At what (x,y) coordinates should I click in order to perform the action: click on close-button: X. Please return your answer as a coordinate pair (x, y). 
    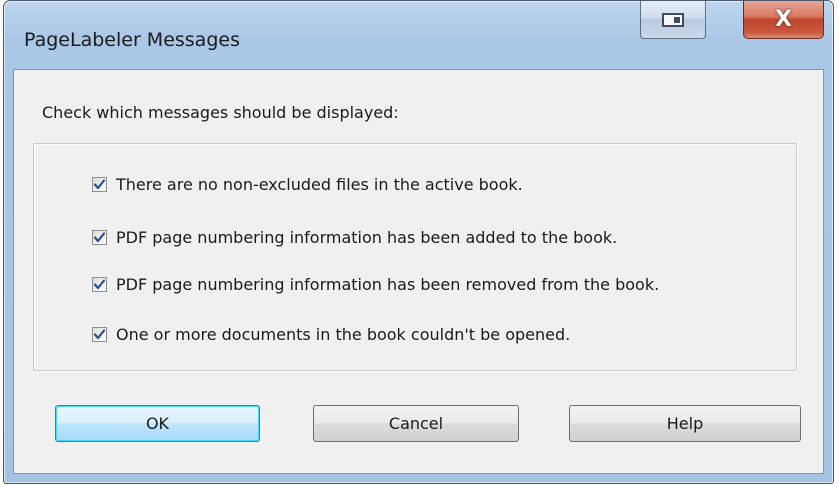
    Looking at the image, I should click on (783, 20).